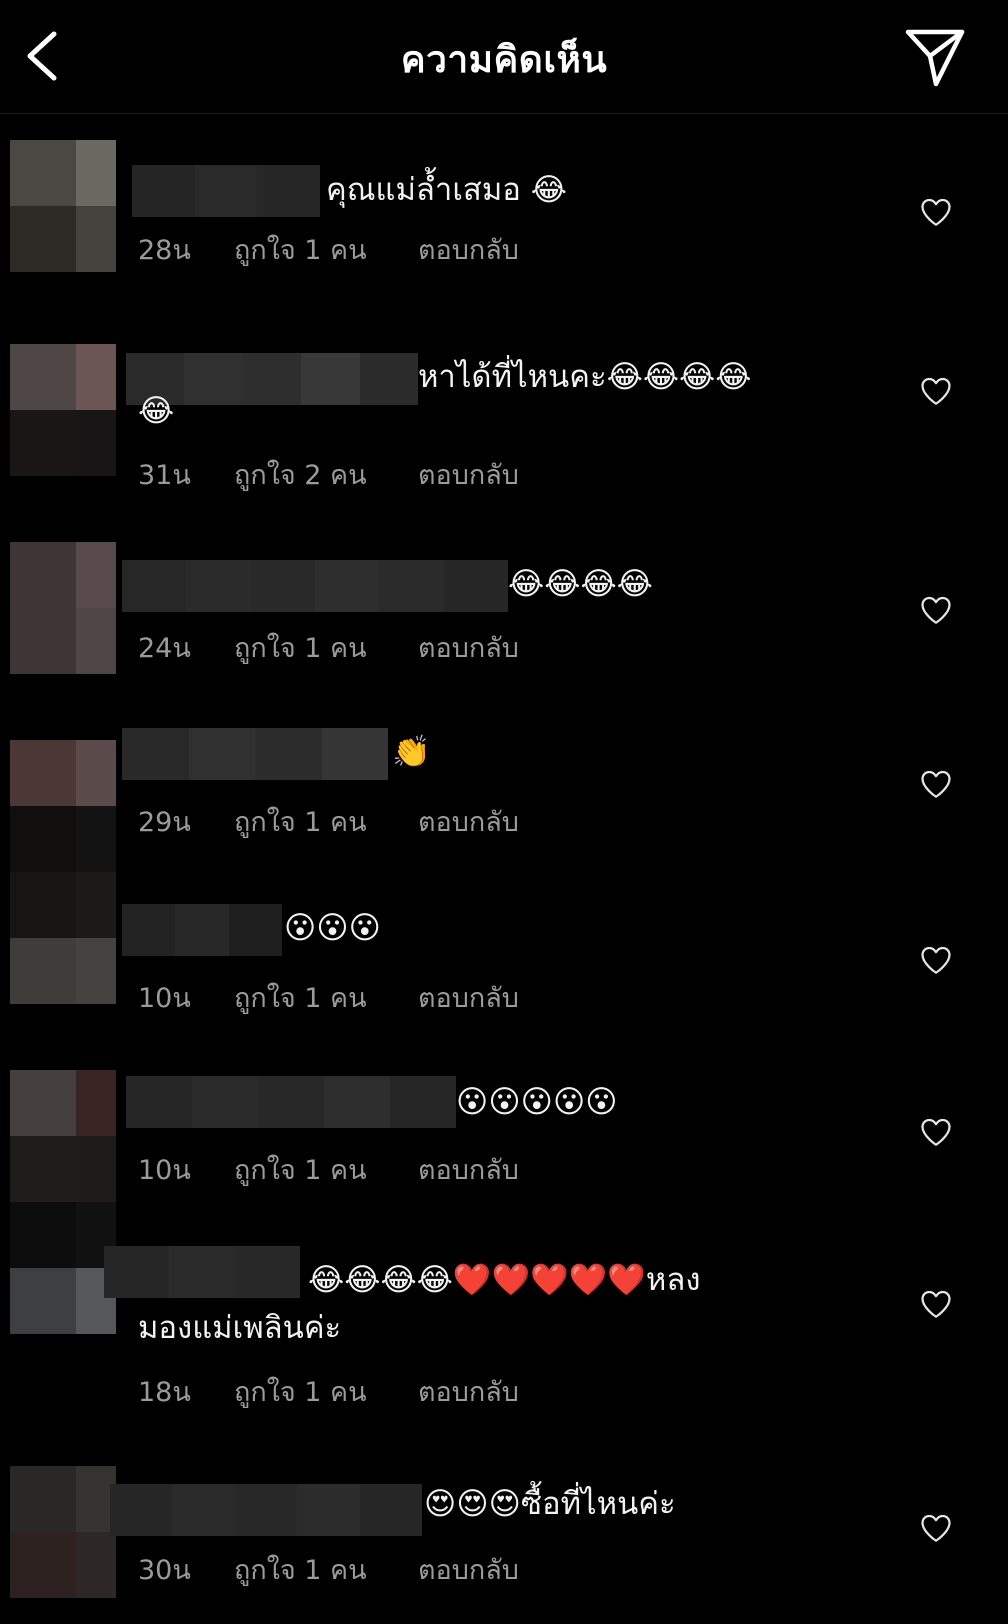 Image resolution: width=1008 pixels, height=1624 pixels. I want to click on comment-meta: 30น ถูกใจ 1 คน ตอบกลับ, so click(328, 1569).